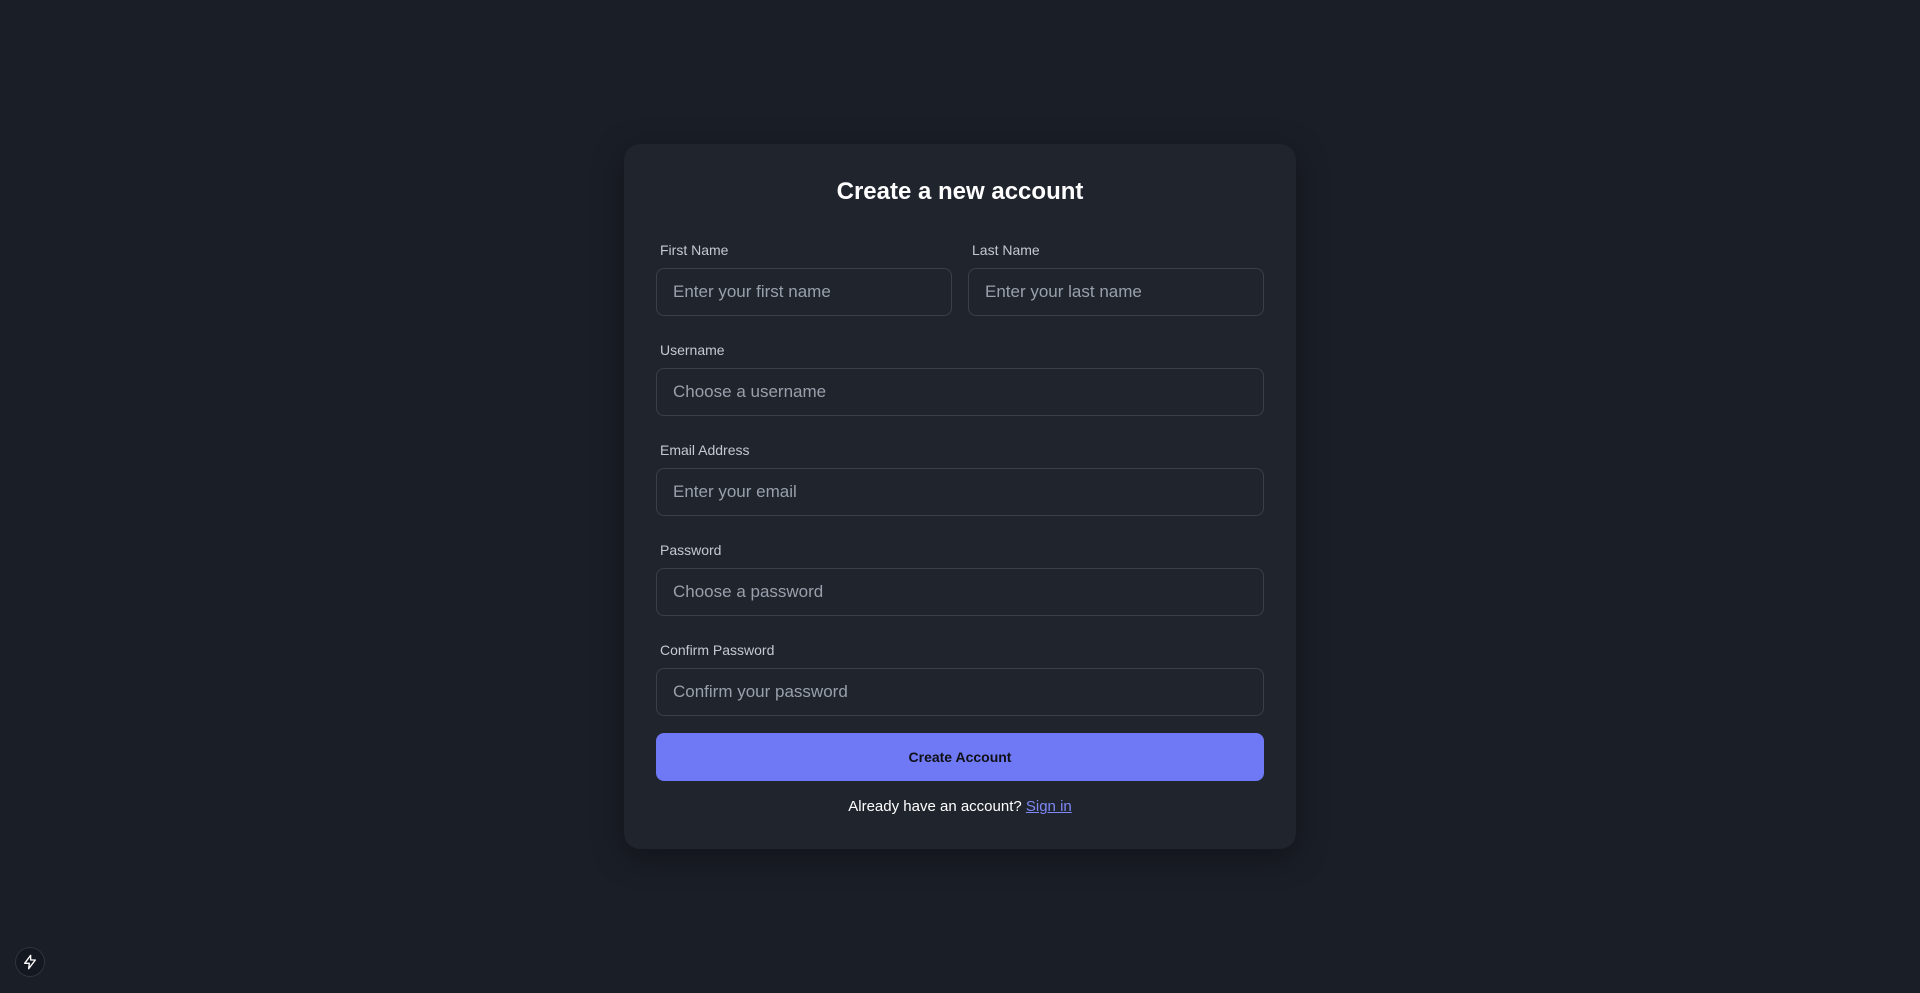 This screenshot has height=993, width=1920. I want to click on confirm-password-input, so click(960, 692).